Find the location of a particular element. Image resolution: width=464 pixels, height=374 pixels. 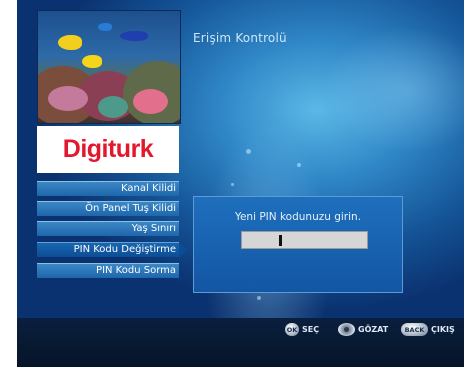

selection-arrow-icon is located at coordinates (183, 250).